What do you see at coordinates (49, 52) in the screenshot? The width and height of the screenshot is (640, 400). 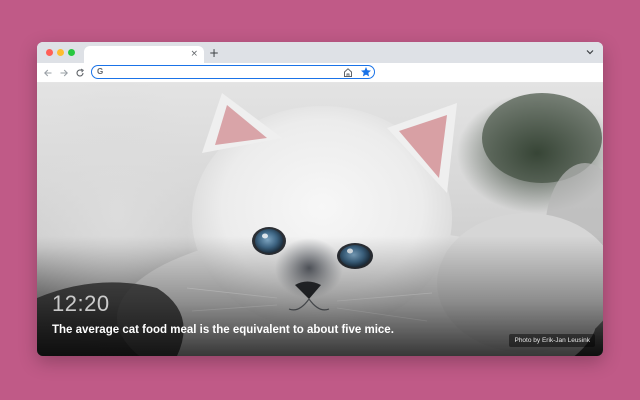 I see `close-window-button` at bounding box center [49, 52].